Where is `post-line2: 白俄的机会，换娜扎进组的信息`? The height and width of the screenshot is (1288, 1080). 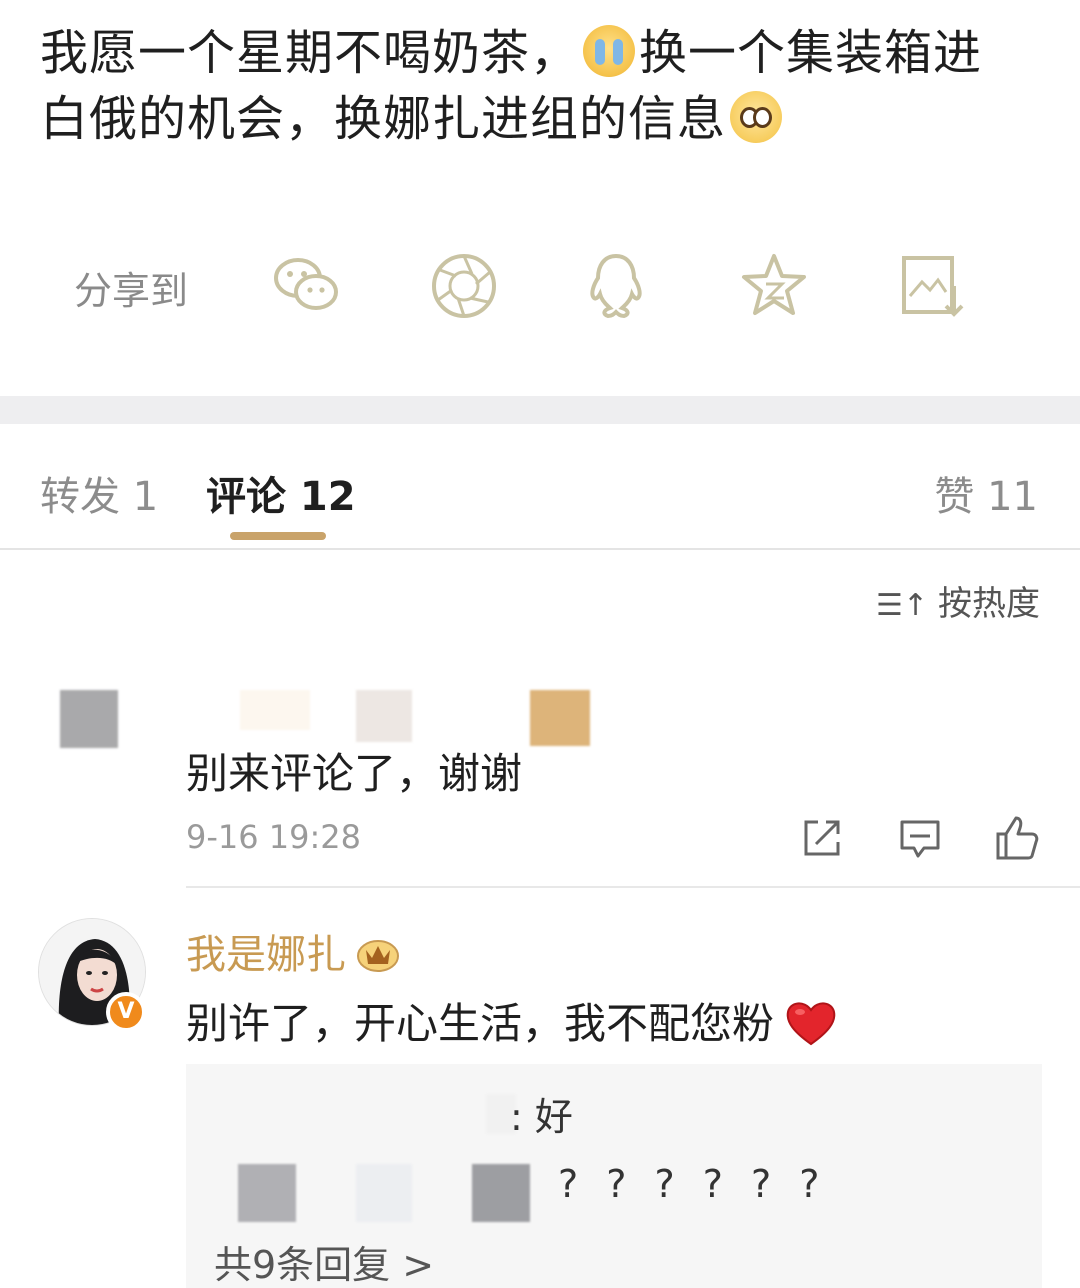
post-line2: 白俄的机会，换娜扎进组的信息 is located at coordinates (383, 119).